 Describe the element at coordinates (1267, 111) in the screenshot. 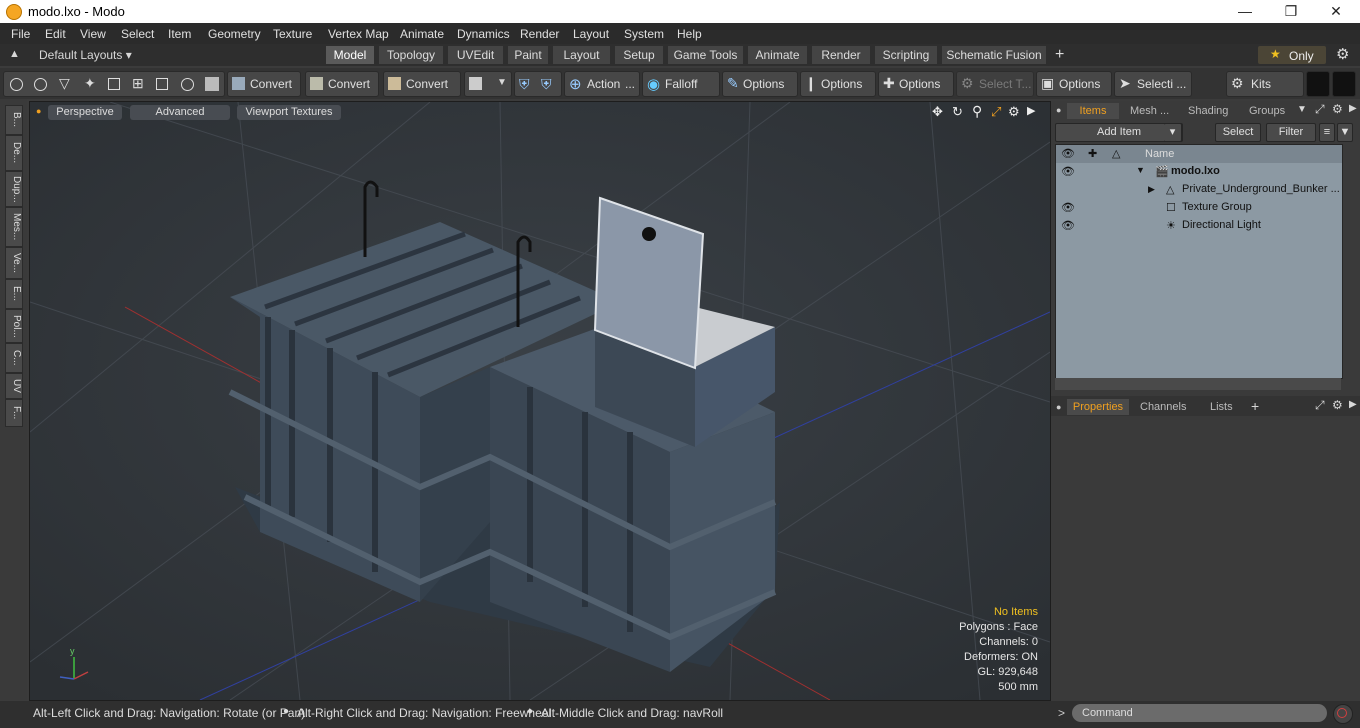

I see `tab-groups: Groups` at that location.